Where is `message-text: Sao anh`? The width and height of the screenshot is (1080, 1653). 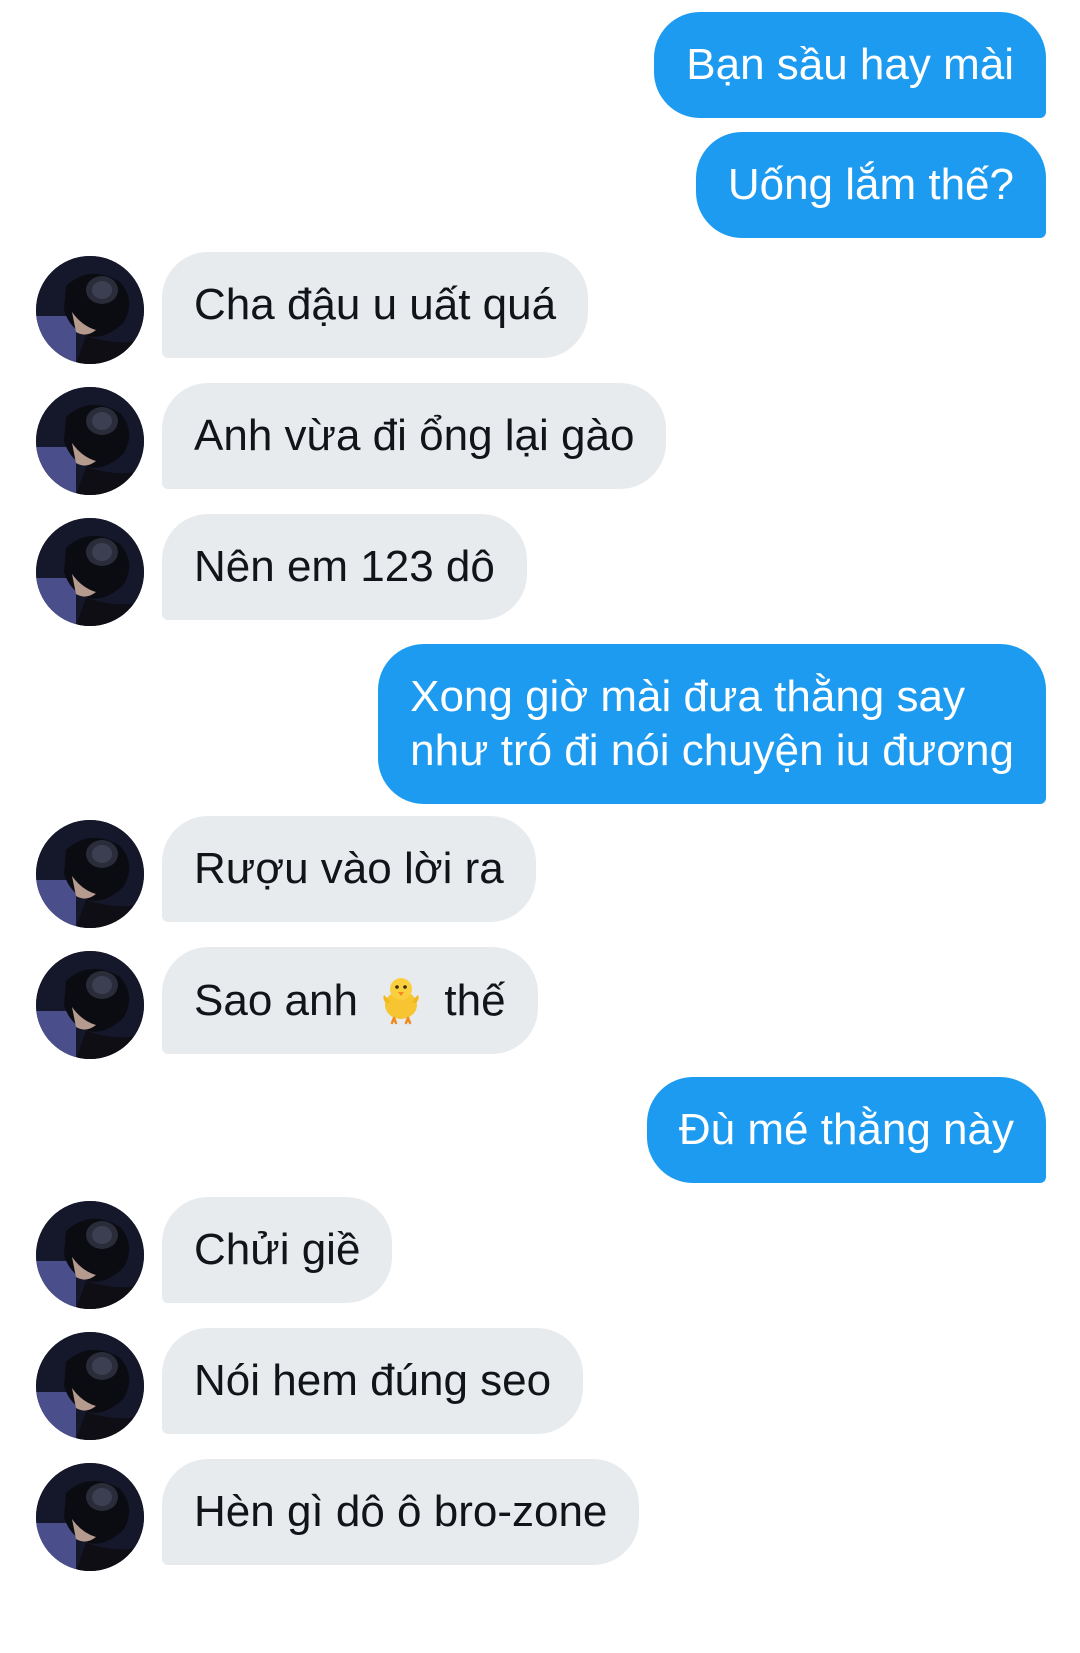
message-text: Sao anh is located at coordinates (276, 1000).